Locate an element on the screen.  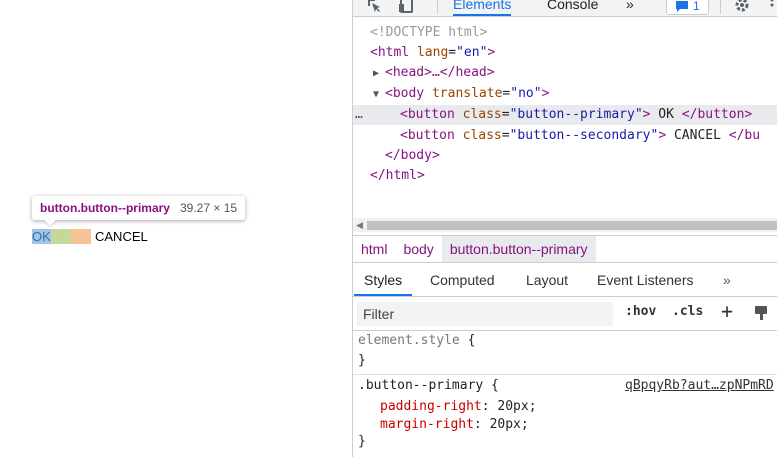
tab-layout: Layout is located at coordinates (547, 280).